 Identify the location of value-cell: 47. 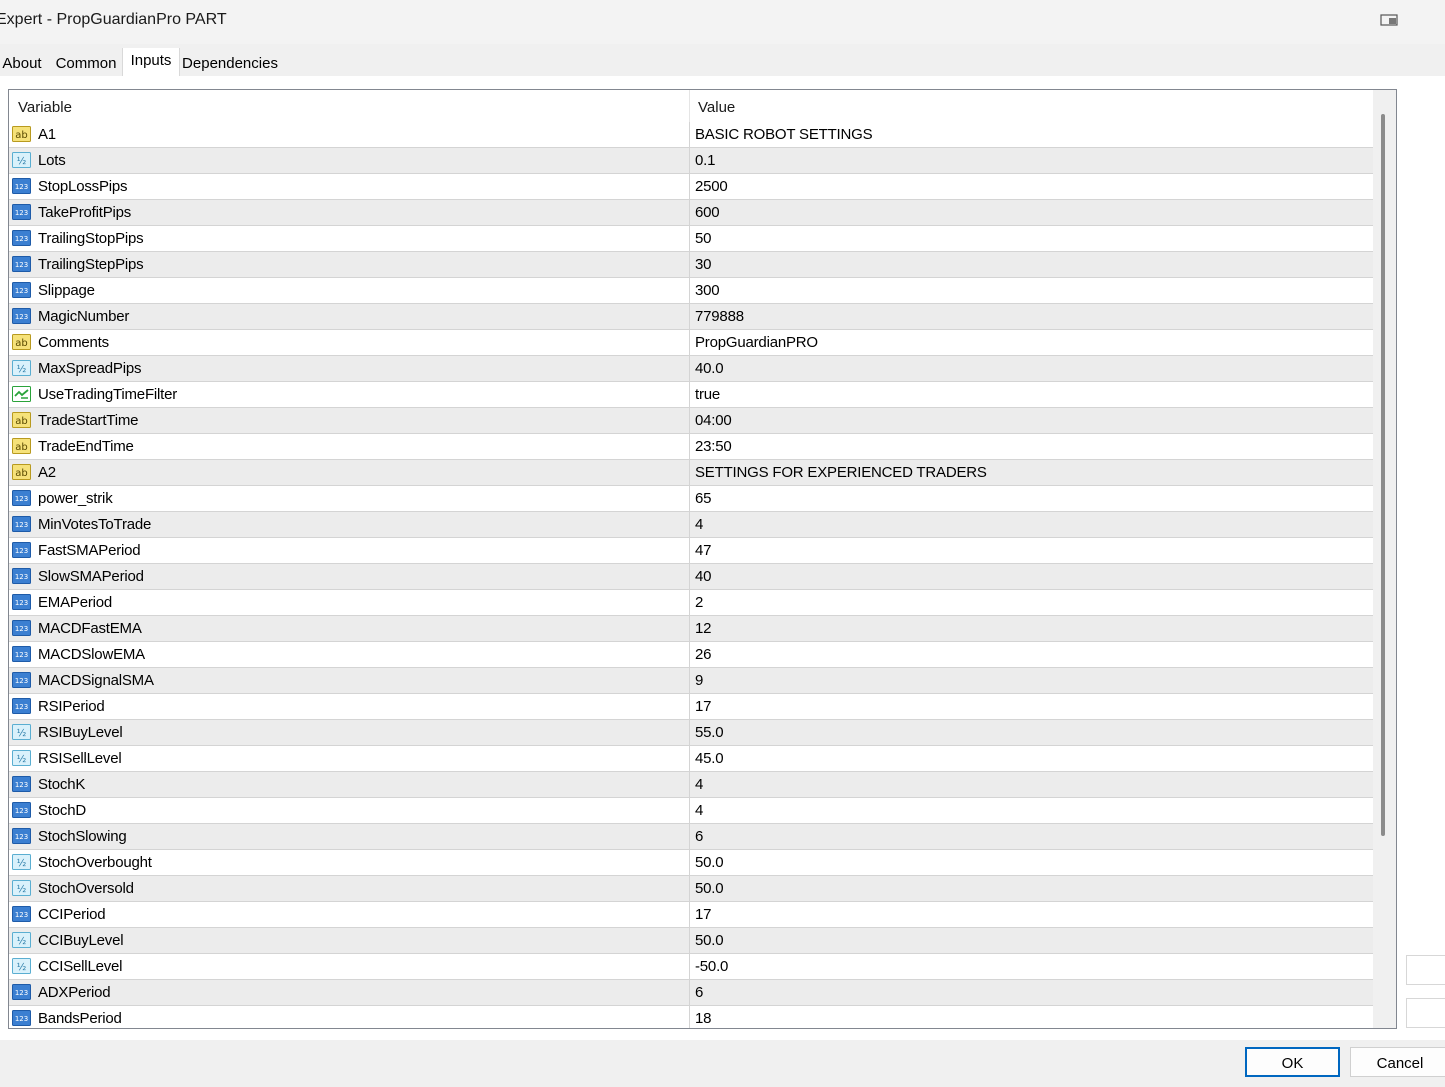
(703, 550).